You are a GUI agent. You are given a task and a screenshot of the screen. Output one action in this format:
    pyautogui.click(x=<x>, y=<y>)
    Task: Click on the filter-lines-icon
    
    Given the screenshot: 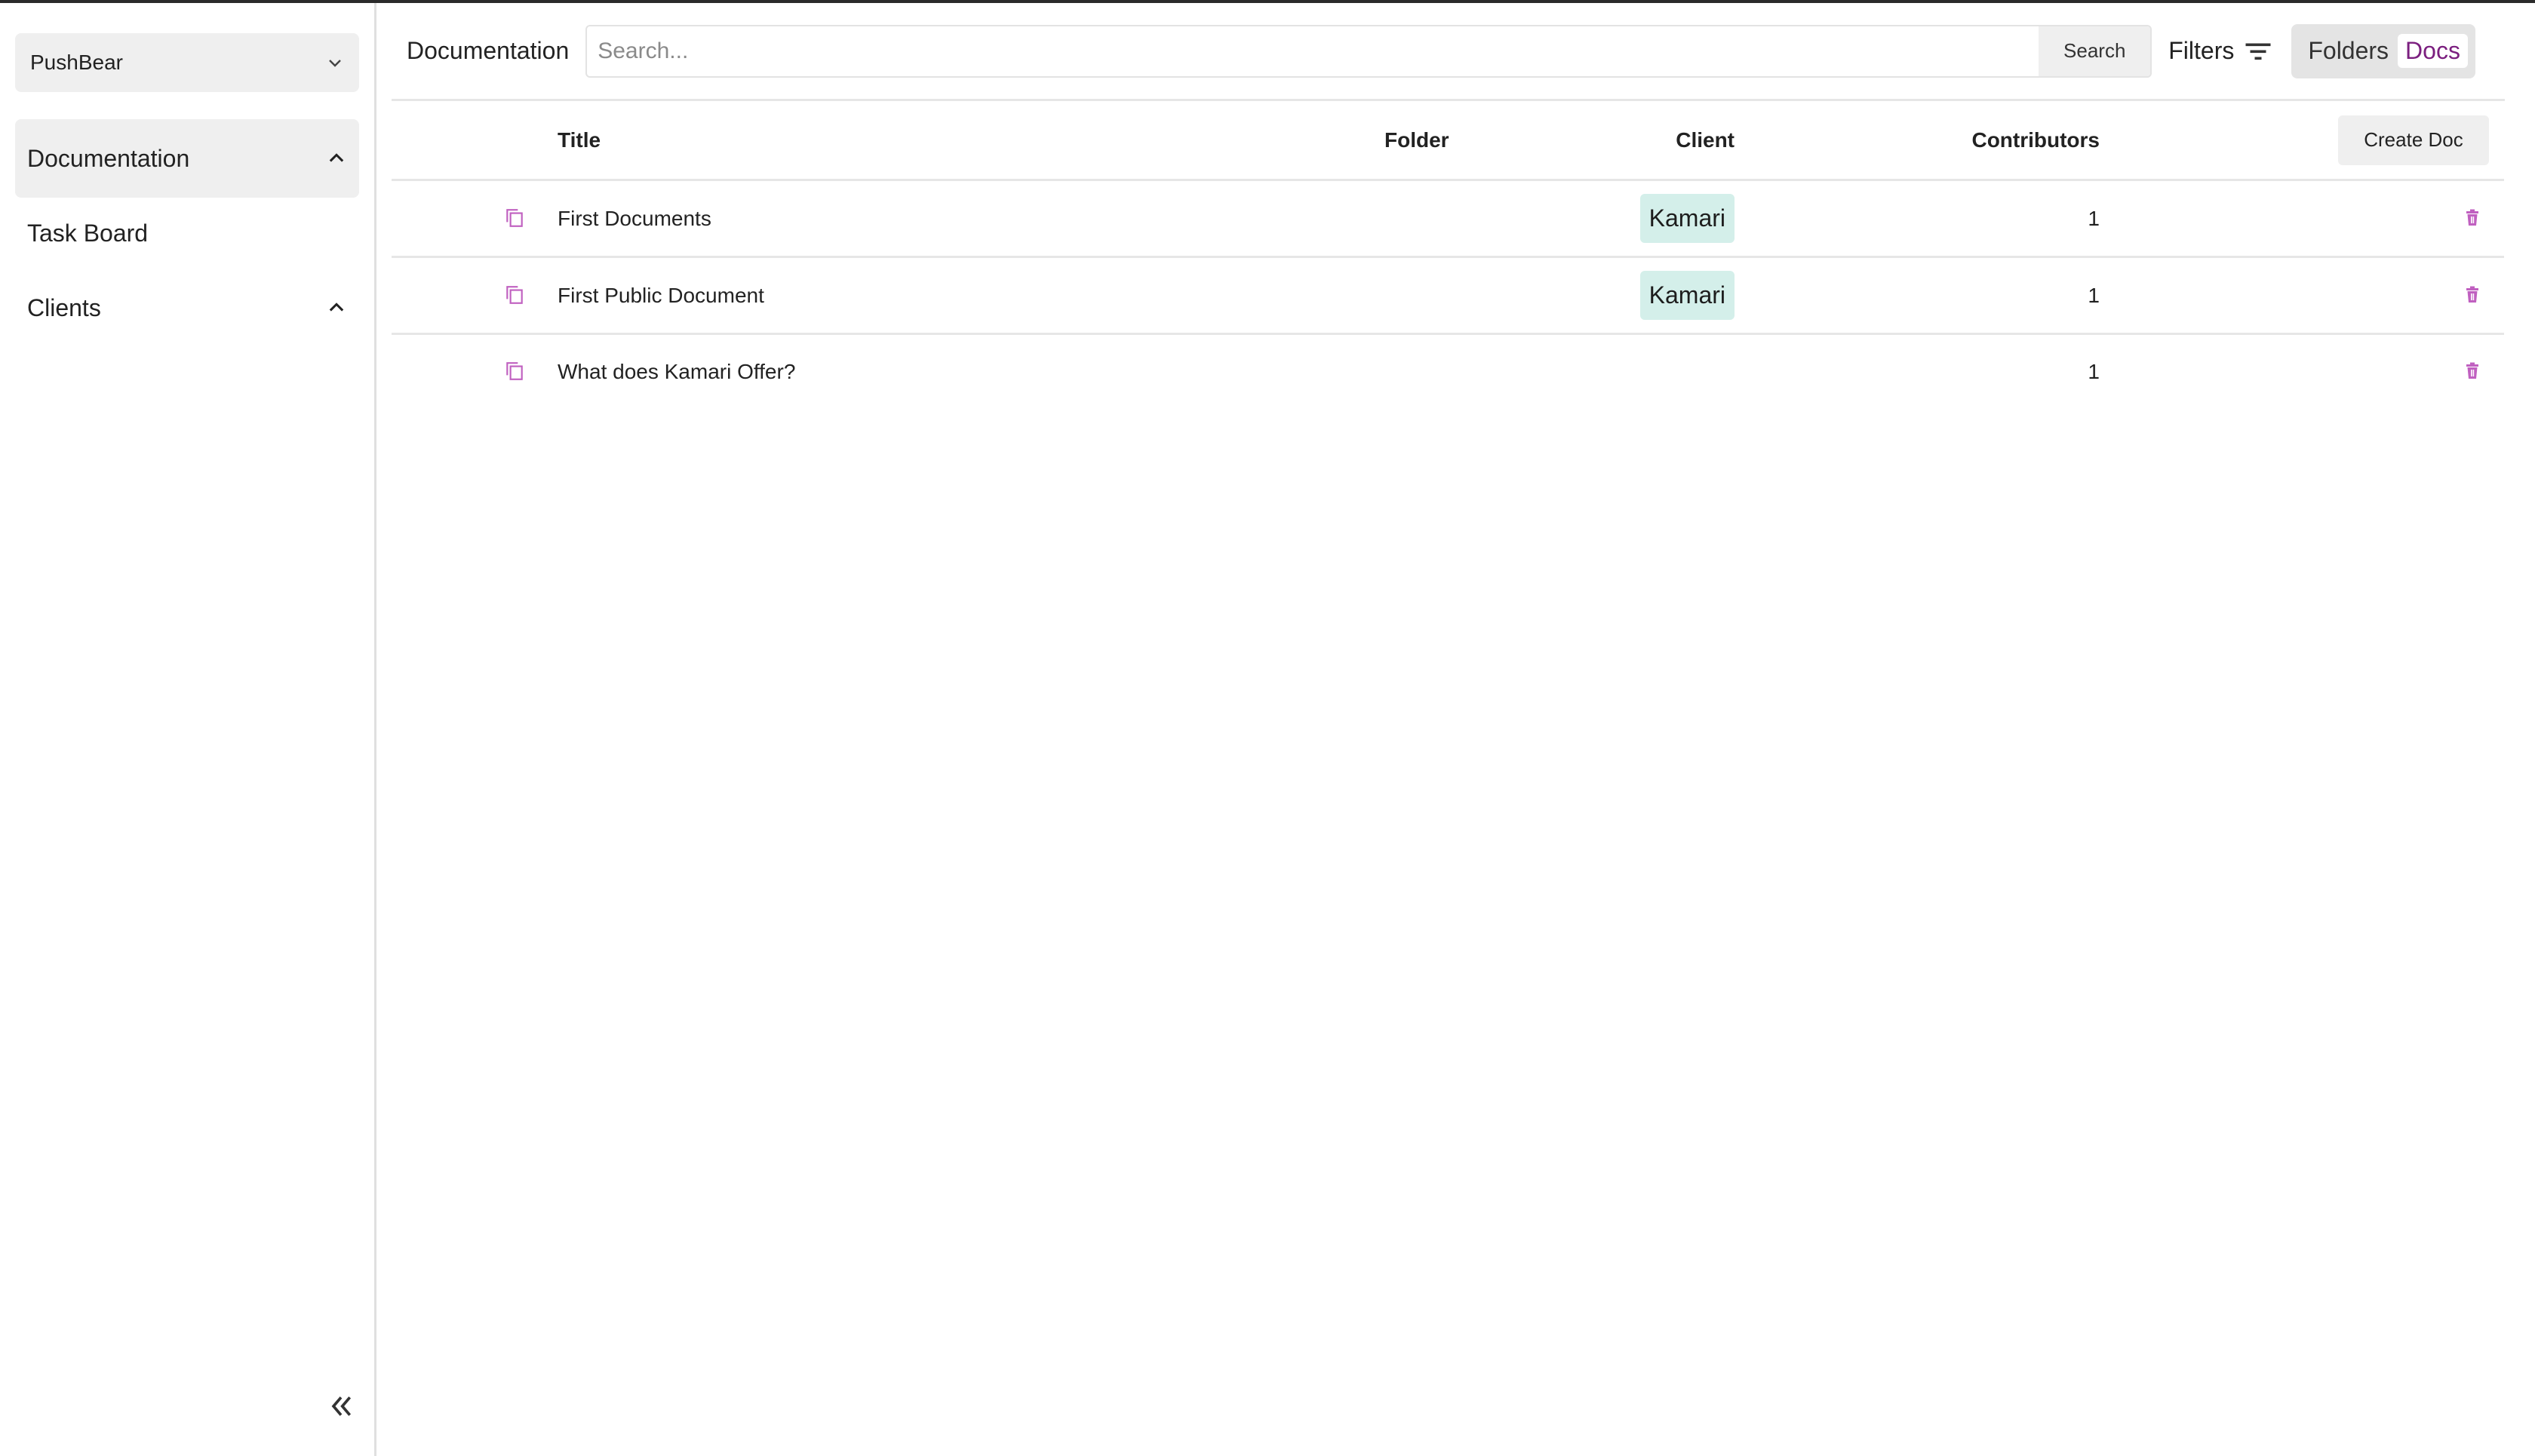 What is the action you would take?
    pyautogui.click(x=2258, y=51)
    